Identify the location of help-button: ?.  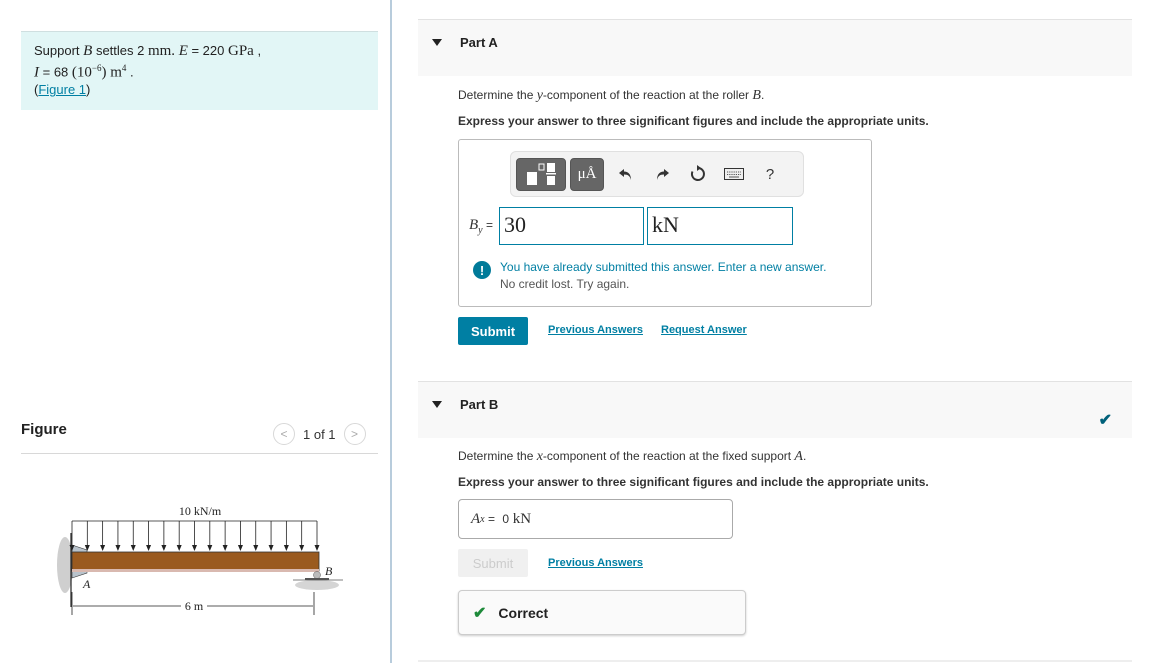
(770, 174).